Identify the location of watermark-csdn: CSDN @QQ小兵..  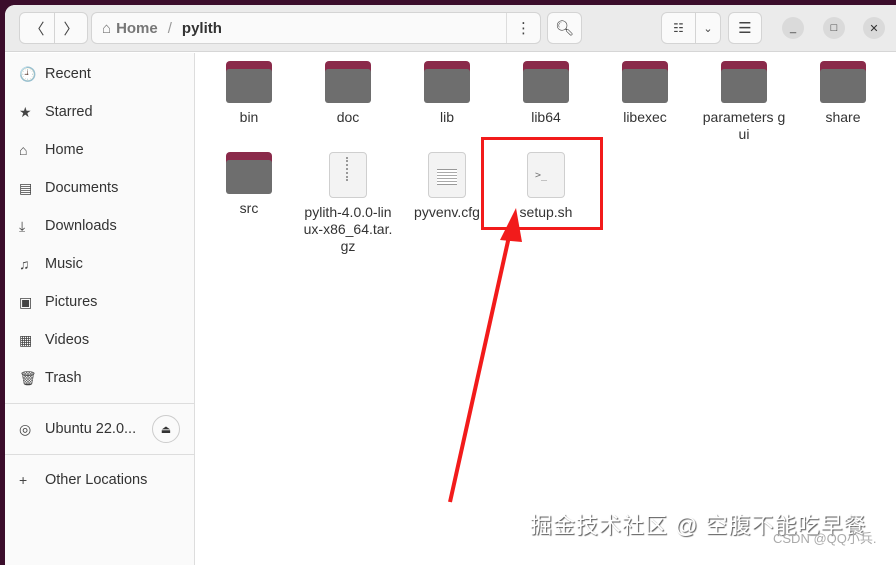
(825, 538).